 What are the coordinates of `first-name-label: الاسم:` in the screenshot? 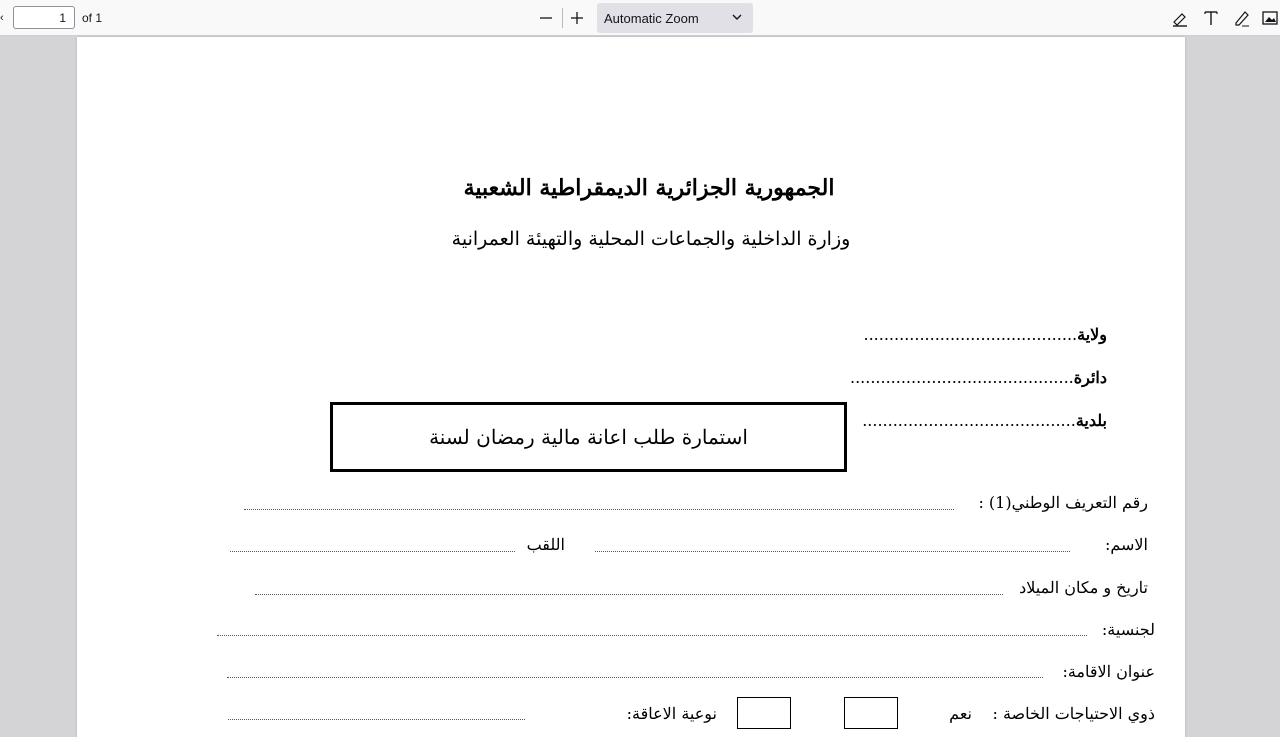 It's located at (1126, 544).